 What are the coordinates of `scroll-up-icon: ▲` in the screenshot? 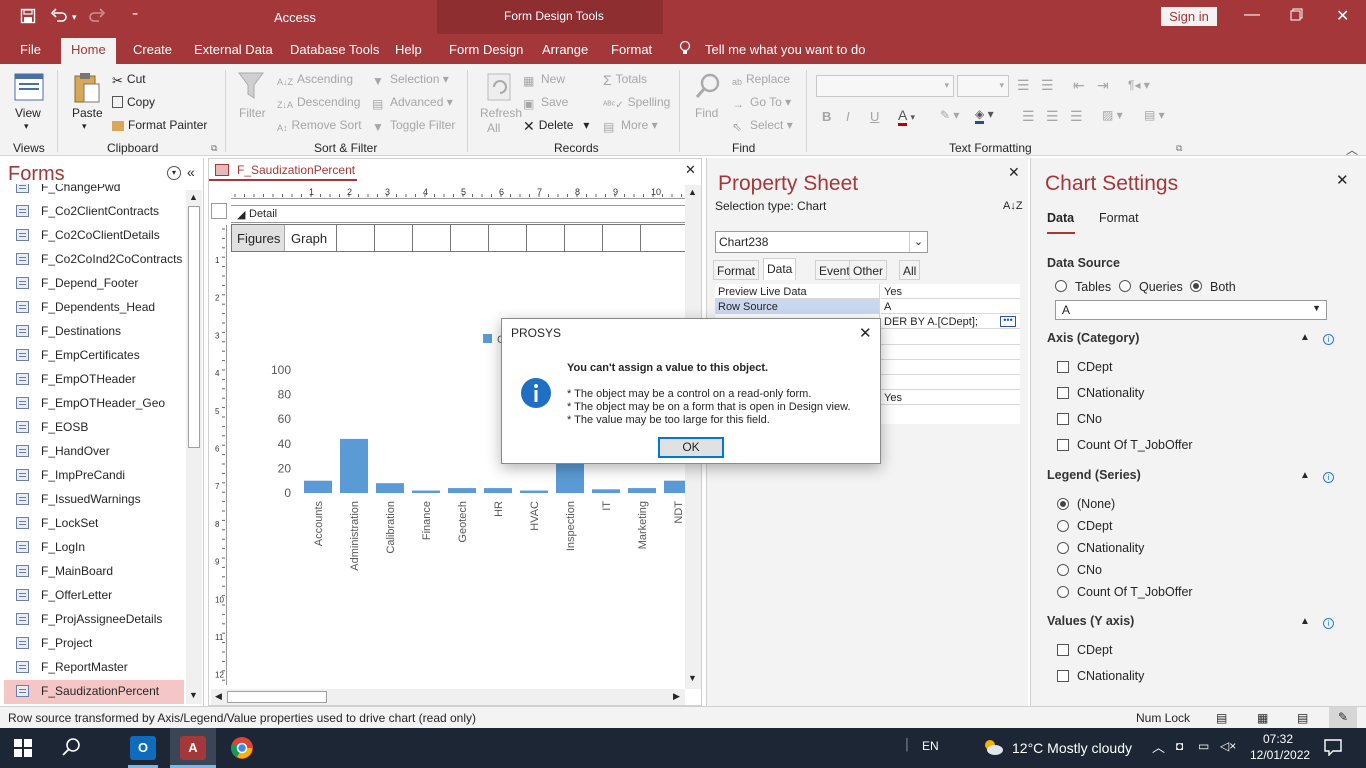 It's located at (193, 197).